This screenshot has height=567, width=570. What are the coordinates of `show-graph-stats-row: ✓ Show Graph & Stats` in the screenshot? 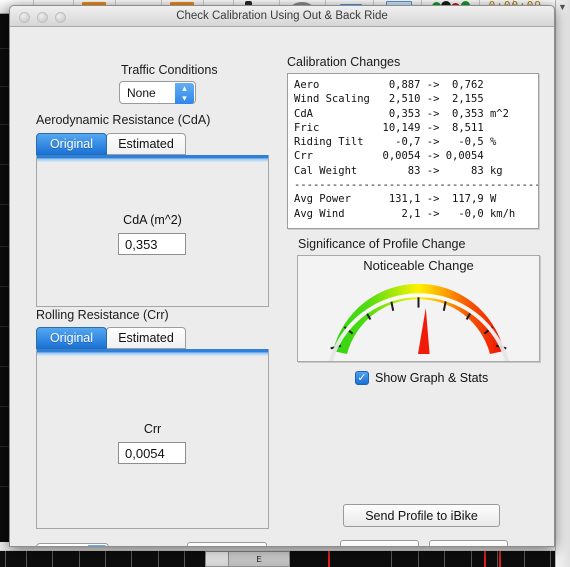 It's located at (421, 378).